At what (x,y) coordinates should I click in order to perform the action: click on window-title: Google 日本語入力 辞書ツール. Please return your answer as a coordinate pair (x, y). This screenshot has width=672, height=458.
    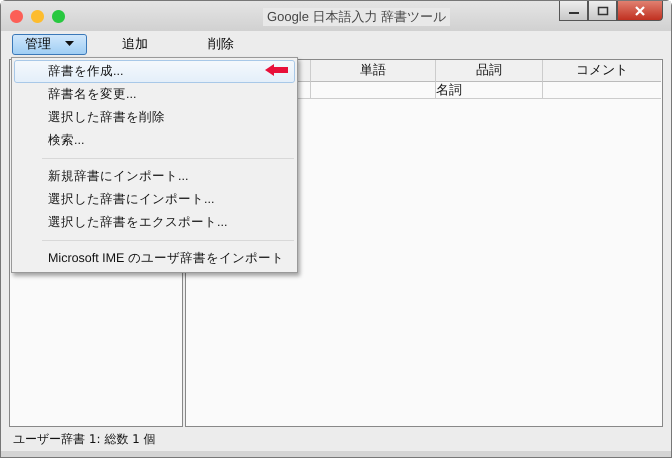
    Looking at the image, I should click on (356, 17).